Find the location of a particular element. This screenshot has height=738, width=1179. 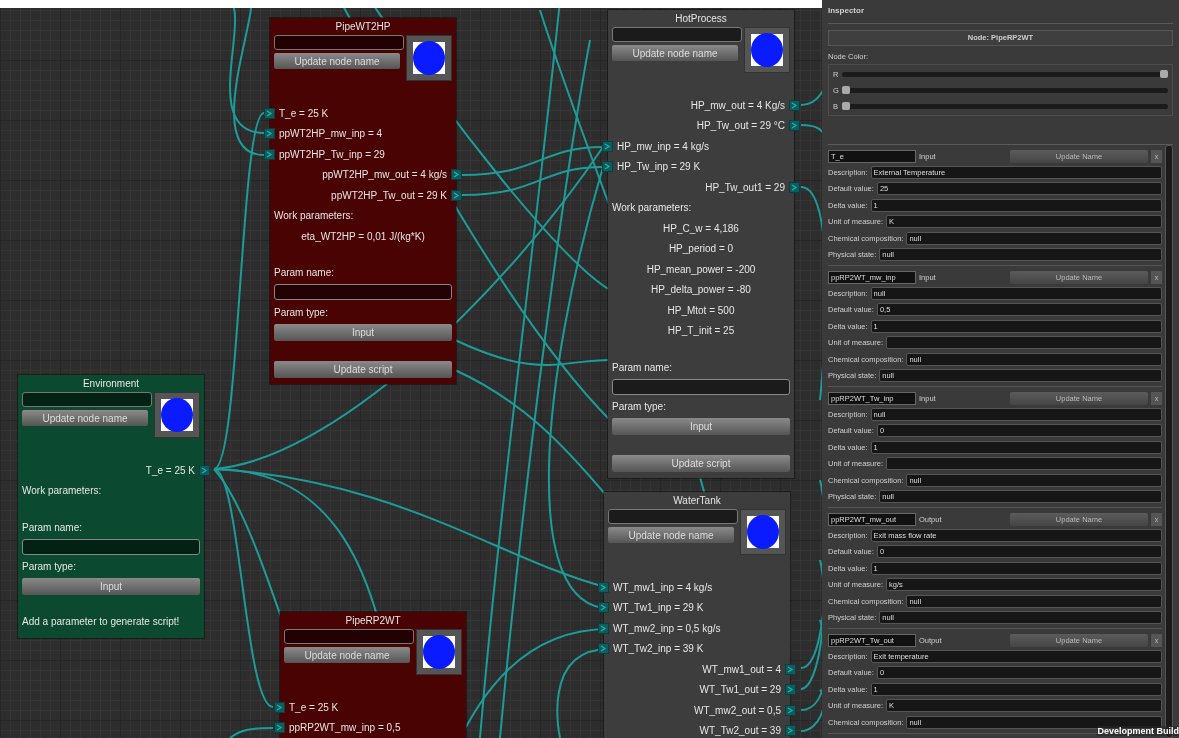

node-title: PipeWT2HP is located at coordinates (363, 27).